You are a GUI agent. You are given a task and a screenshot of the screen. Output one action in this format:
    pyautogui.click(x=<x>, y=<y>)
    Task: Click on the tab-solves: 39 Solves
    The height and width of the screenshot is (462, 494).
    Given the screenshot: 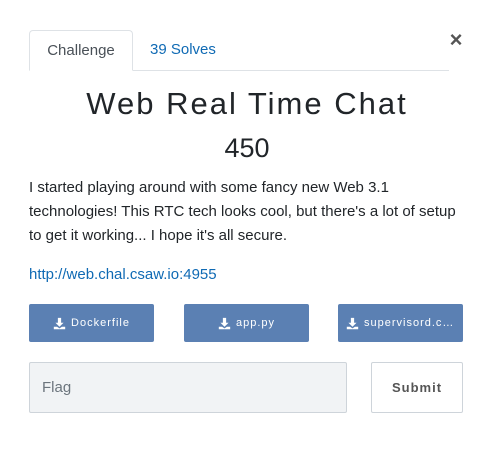 What is the action you would take?
    pyautogui.click(x=183, y=50)
    